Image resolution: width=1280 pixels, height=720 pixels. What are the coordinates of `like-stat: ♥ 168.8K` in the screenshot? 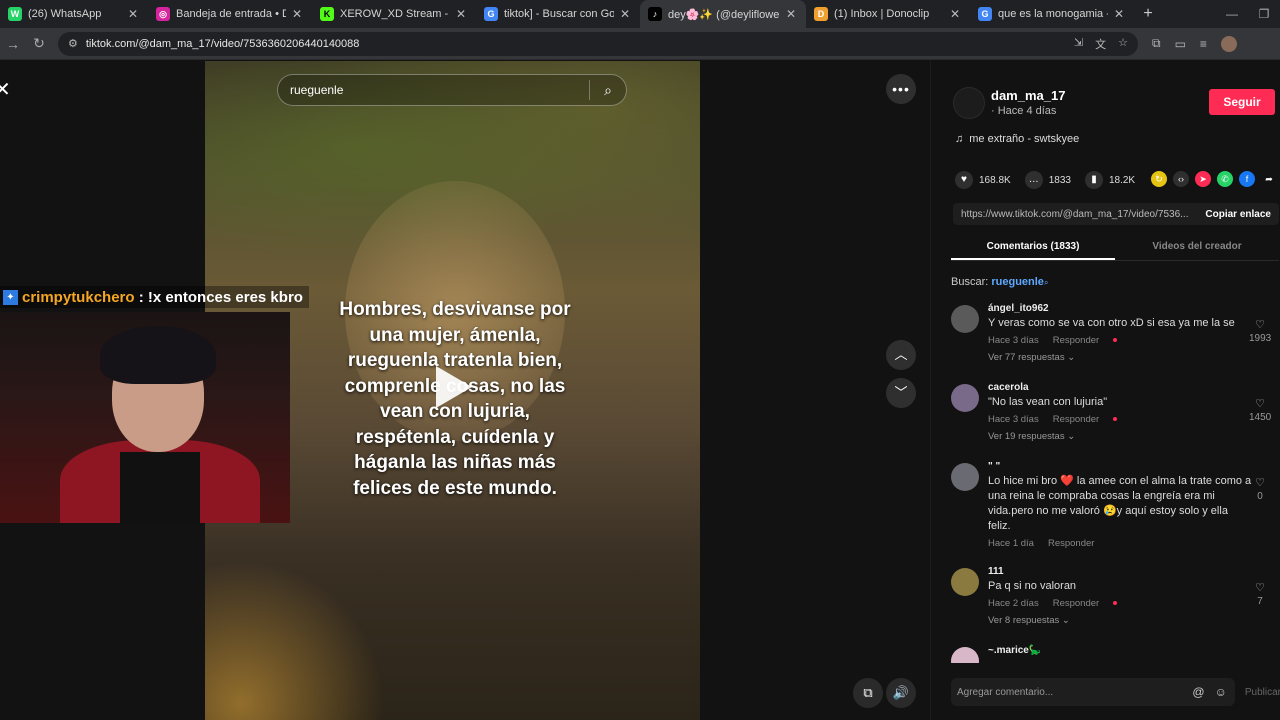 It's located at (983, 180).